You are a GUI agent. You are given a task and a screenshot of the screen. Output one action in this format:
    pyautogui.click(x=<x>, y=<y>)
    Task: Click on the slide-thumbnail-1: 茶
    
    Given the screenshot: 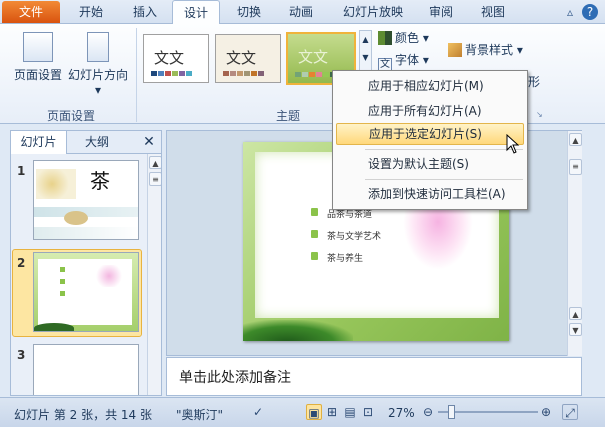 What is the action you would take?
    pyautogui.click(x=86, y=200)
    